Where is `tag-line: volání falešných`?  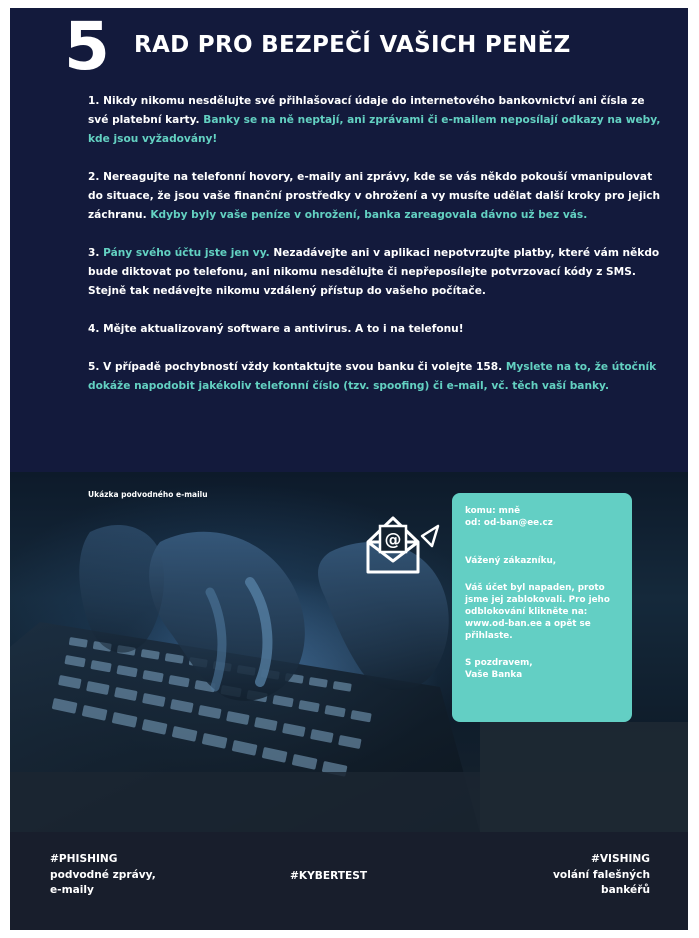
tag-line: volání falešných is located at coordinates (601, 874).